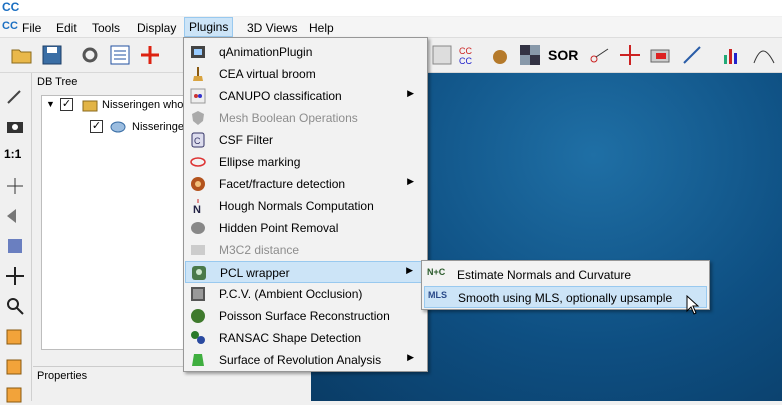  What do you see at coordinates (106, 28) in the screenshot?
I see `menu-tools: Tools` at bounding box center [106, 28].